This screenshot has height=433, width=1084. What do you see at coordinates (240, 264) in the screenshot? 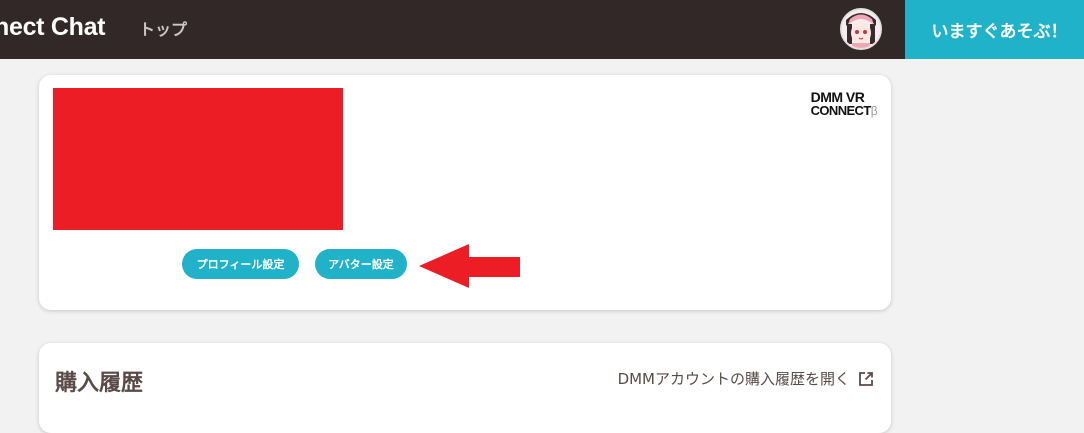
I see `profile-settings-button: プロフィール設定` at bounding box center [240, 264].